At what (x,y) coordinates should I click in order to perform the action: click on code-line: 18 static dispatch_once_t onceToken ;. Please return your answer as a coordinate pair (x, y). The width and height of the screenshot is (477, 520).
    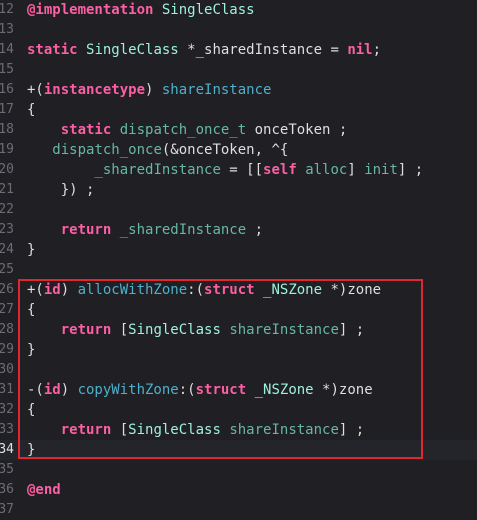
    Looking at the image, I should click on (238, 130).